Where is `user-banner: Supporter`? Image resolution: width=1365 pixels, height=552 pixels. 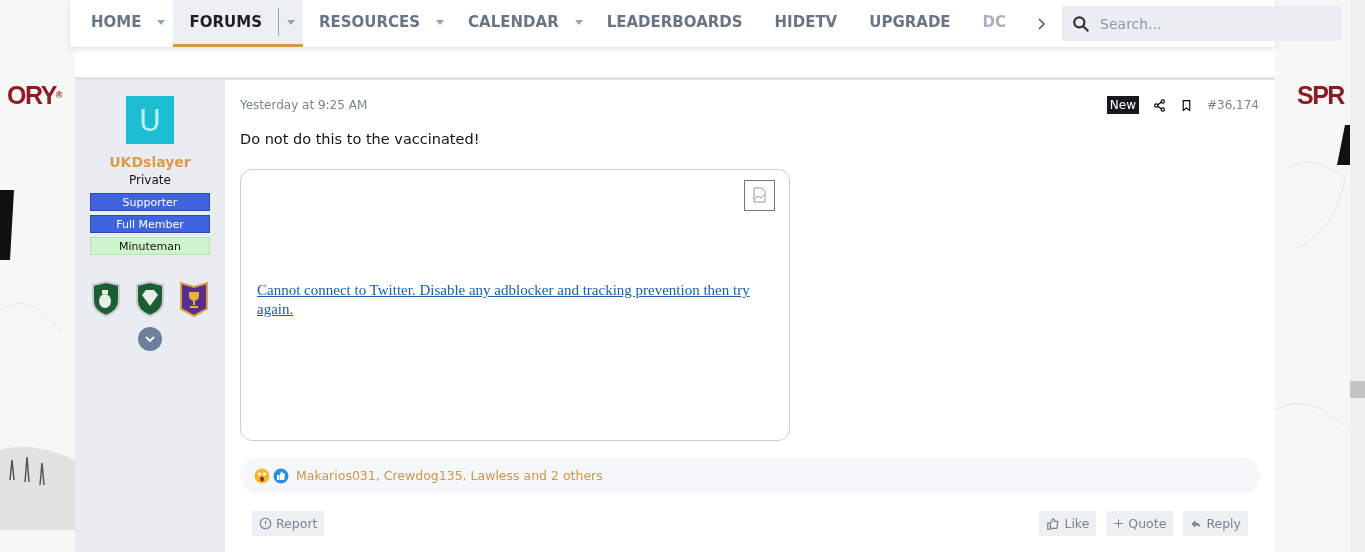
user-banner: Supporter is located at coordinates (150, 202).